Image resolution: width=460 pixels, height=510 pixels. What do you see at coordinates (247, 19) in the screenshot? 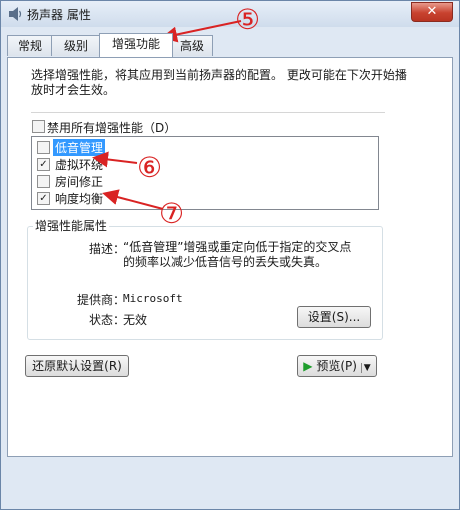
I see `annotation-5: ⑤` at bounding box center [247, 19].